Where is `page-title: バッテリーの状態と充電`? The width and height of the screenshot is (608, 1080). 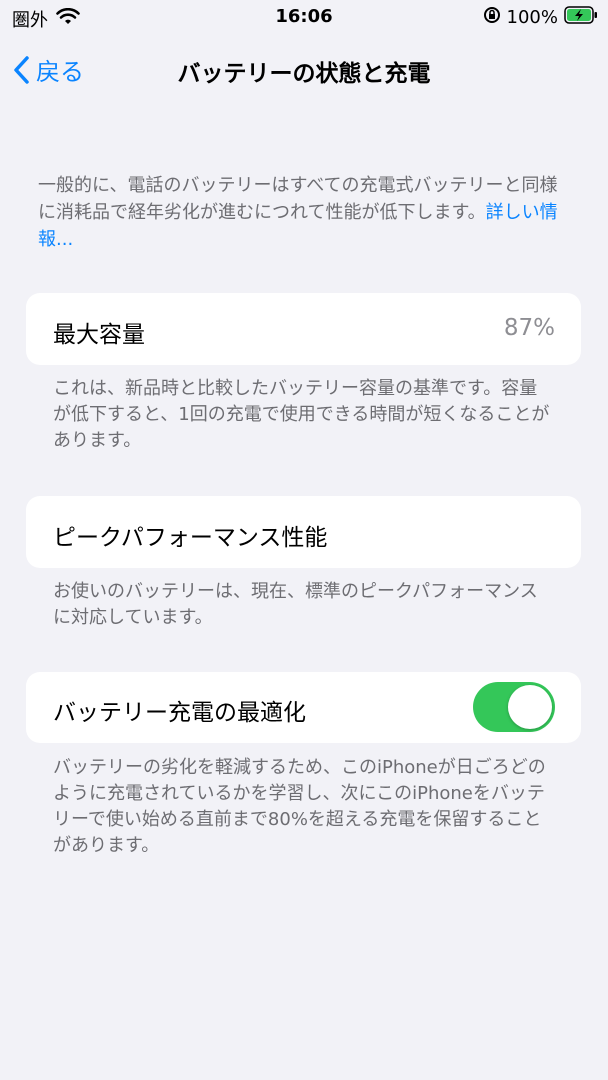 page-title: バッテリーの状態と充電 is located at coordinates (304, 74).